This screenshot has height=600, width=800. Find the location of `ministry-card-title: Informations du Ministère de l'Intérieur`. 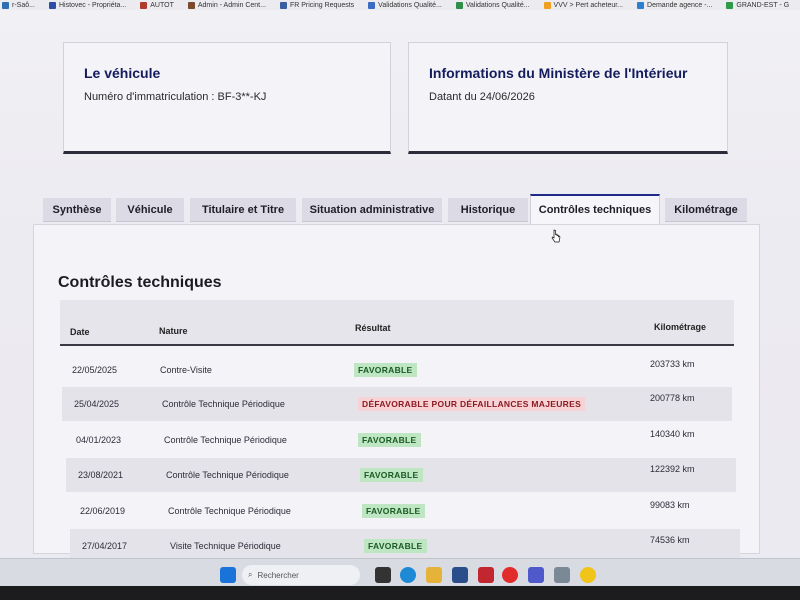

ministry-card-title: Informations du Ministère de l'Intérieur is located at coordinates (558, 73).